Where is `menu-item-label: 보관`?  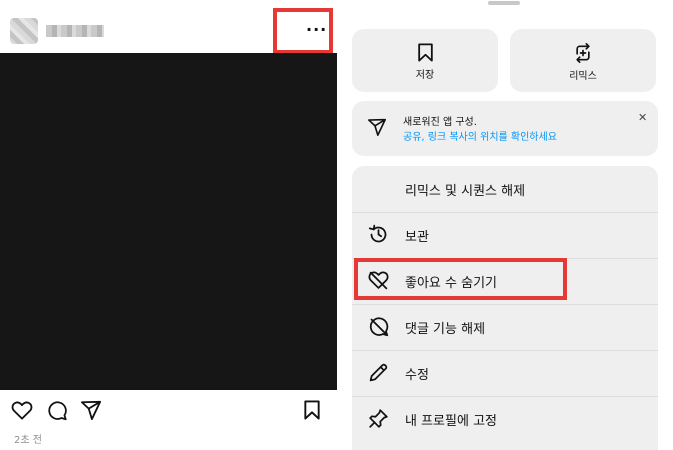 menu-item-label: 보관 is located at coordinates (417, 237).